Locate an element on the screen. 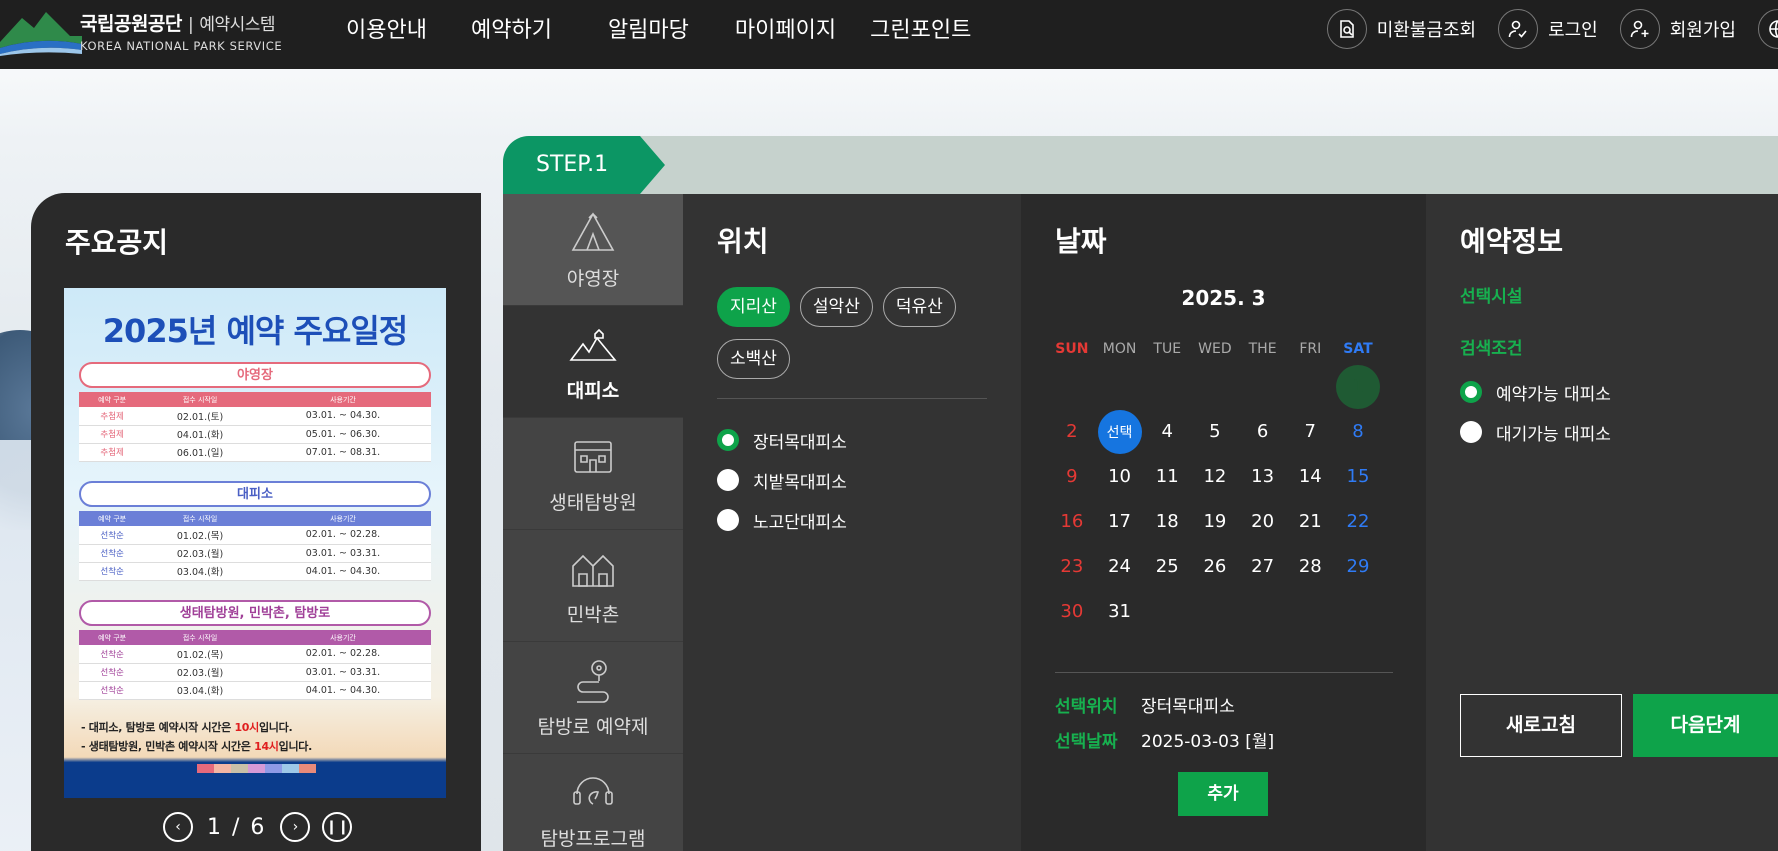 The height and width of the screenshot is (851, 1778). mountain-chip-deogyusan: 덕유산 is located at coordinates (919, 307).